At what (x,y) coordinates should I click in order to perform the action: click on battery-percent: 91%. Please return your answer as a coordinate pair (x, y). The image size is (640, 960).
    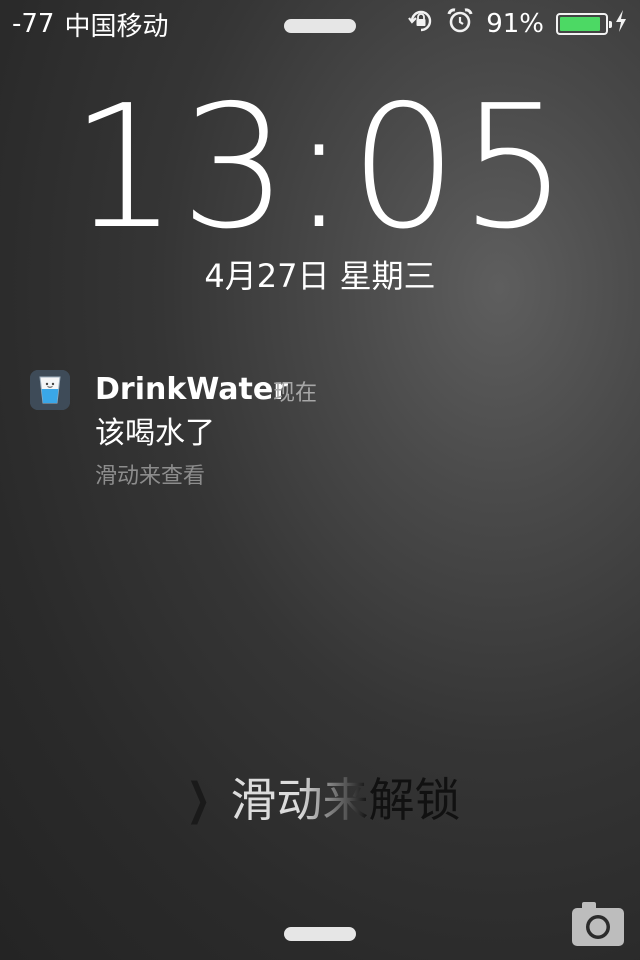
    Looking at the image, I should click on (515, 24).